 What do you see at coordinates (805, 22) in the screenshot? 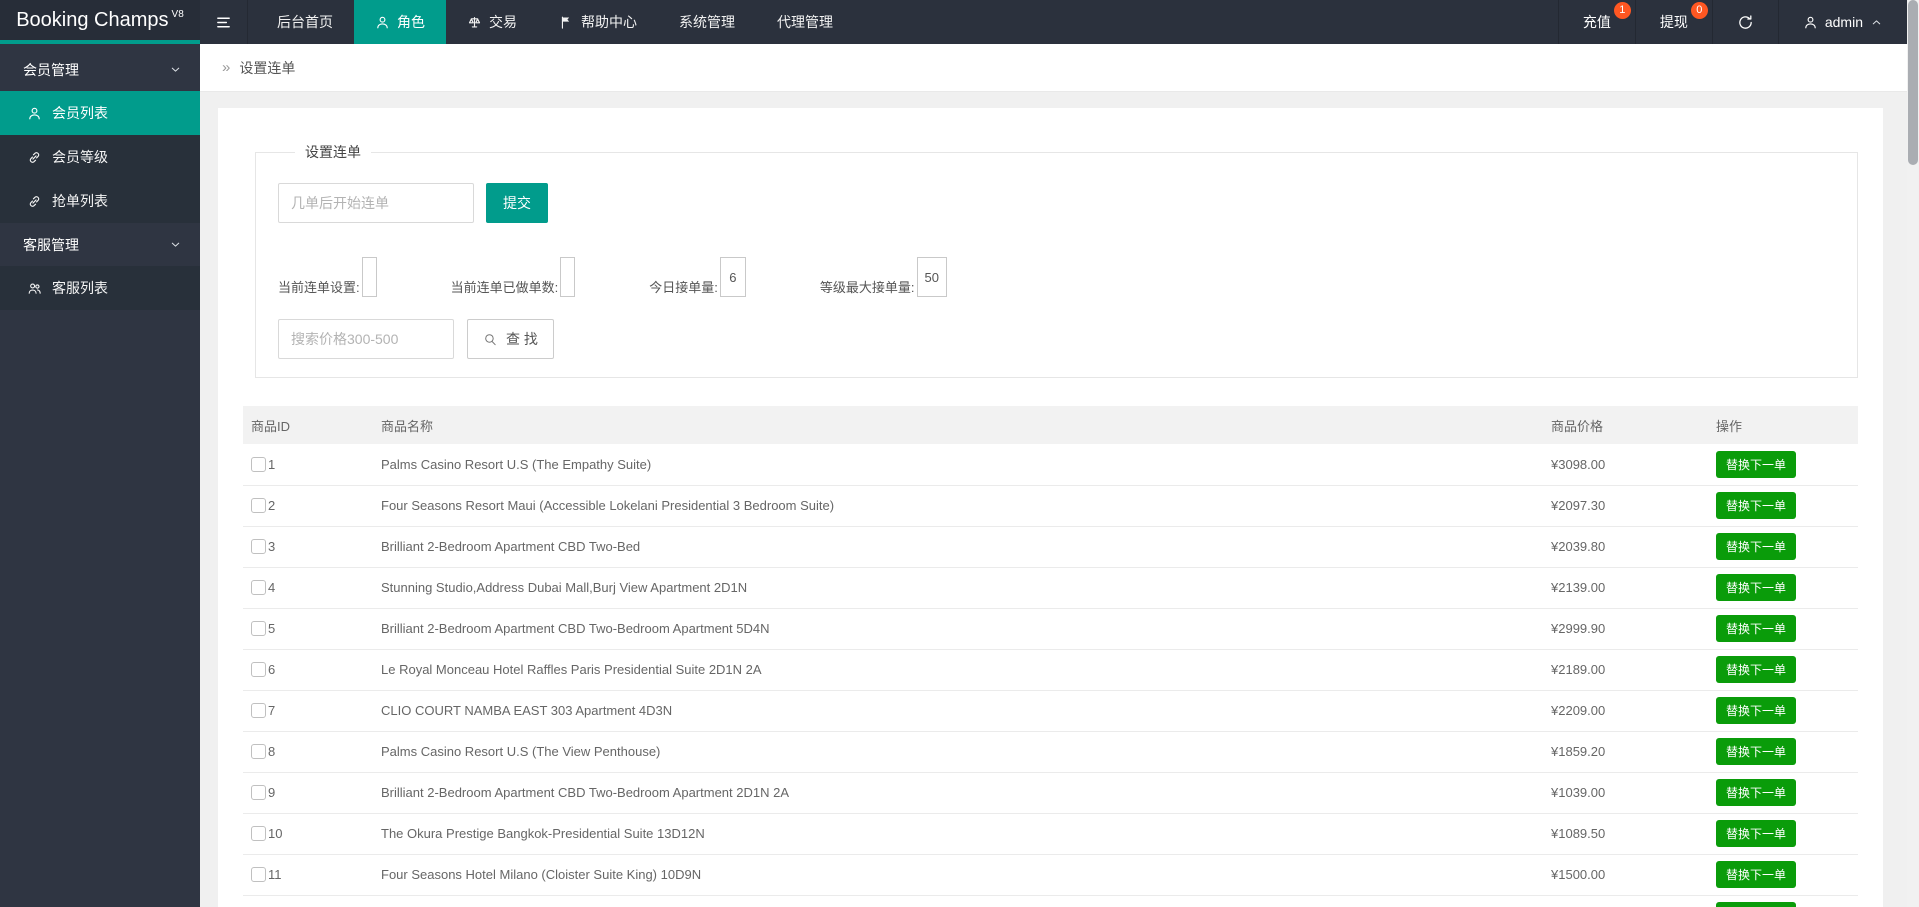
I see `nav-item: 代理管理` at bounding box center [805, 22].